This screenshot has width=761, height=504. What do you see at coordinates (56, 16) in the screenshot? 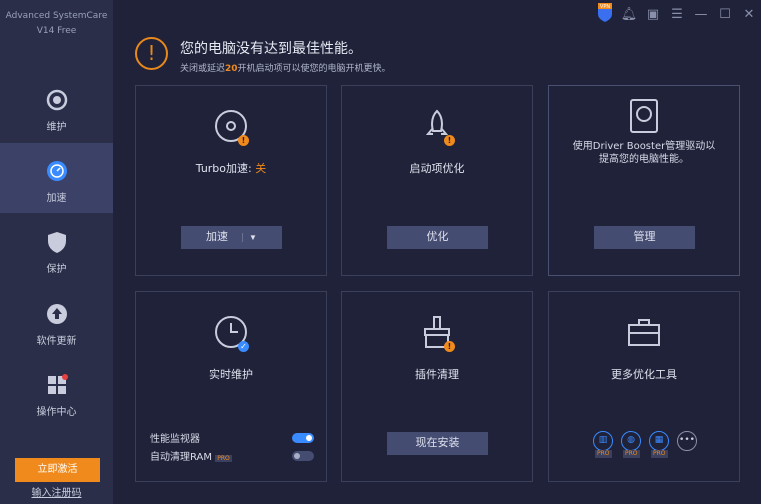
I see `app-name: Advanced SystemCare` at bounding box center [56, 16].